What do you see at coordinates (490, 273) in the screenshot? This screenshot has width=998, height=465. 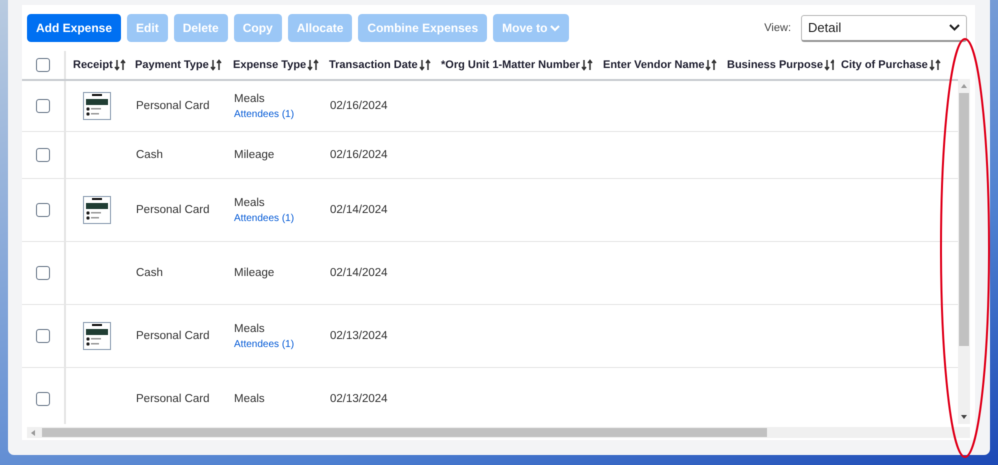 I see `table-row: Cash Mileage 02/14/2024` at bounding box center [490, 273].